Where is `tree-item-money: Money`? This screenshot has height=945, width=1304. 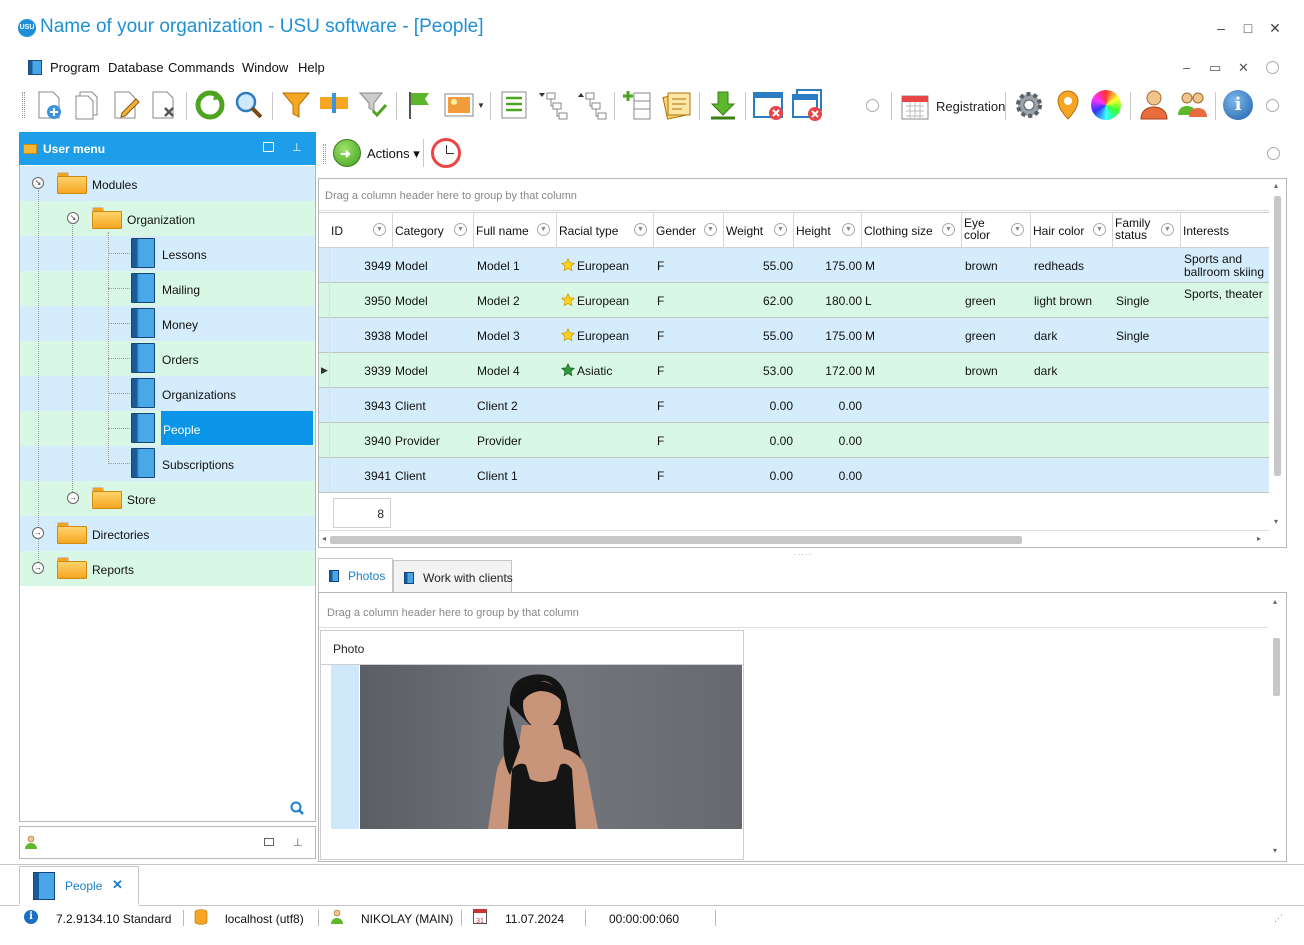 tree-item-money: Money is located at coordinates (180, 325).